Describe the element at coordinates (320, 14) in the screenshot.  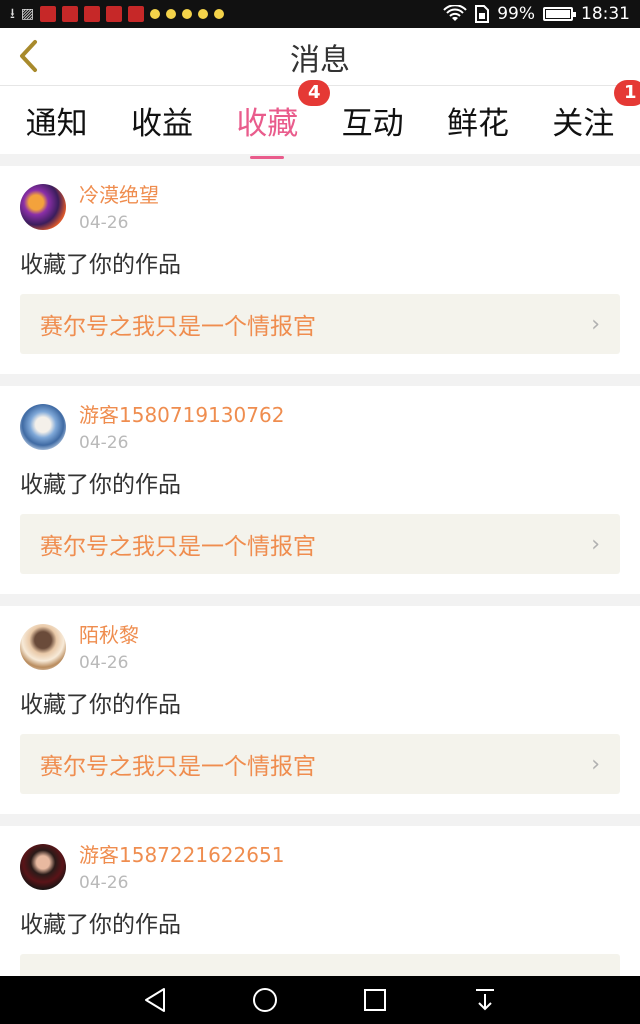
I see `status-bar: ⭳ ▨ 99% 18:31` at that location.